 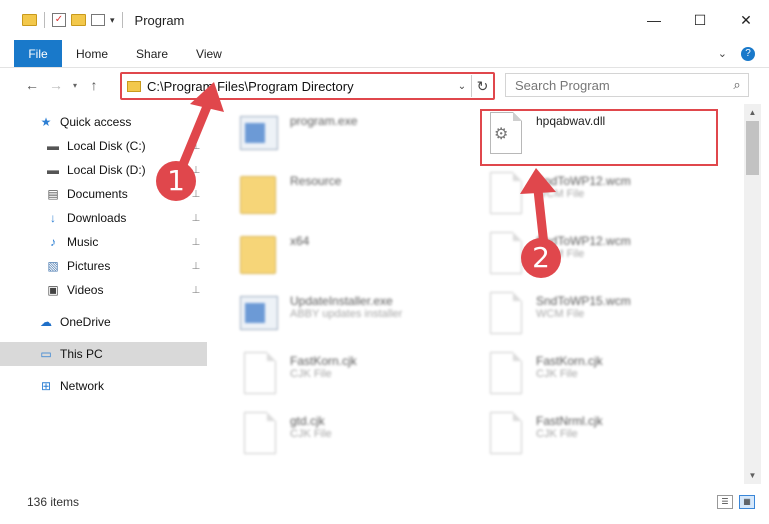 What do you see at coordinates (746, 20) in the screenshot?
I see `close-button: ✕` at bounding box center [746, 20].